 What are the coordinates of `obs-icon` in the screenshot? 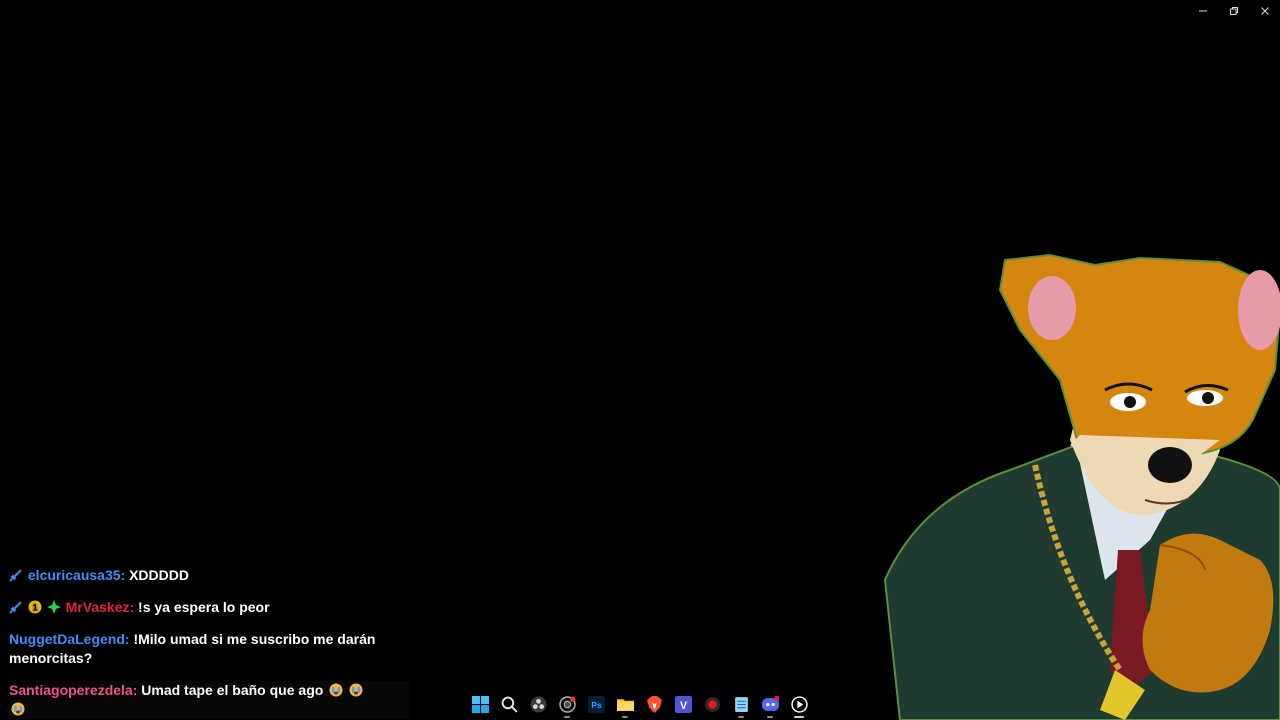 It's located at (538, 704).